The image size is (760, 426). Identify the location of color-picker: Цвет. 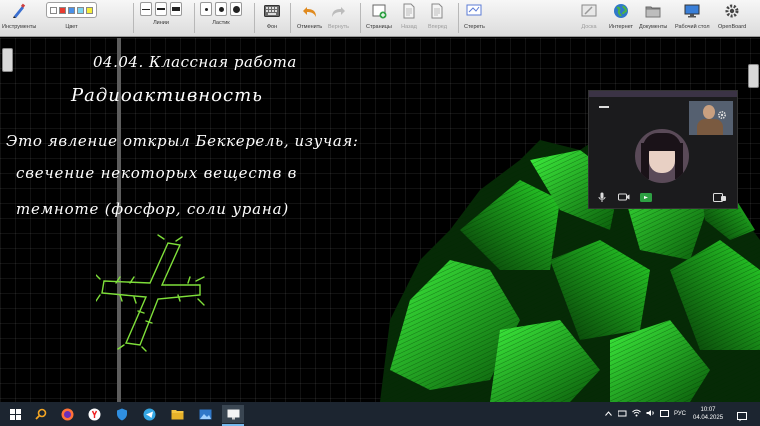
(71, 16).